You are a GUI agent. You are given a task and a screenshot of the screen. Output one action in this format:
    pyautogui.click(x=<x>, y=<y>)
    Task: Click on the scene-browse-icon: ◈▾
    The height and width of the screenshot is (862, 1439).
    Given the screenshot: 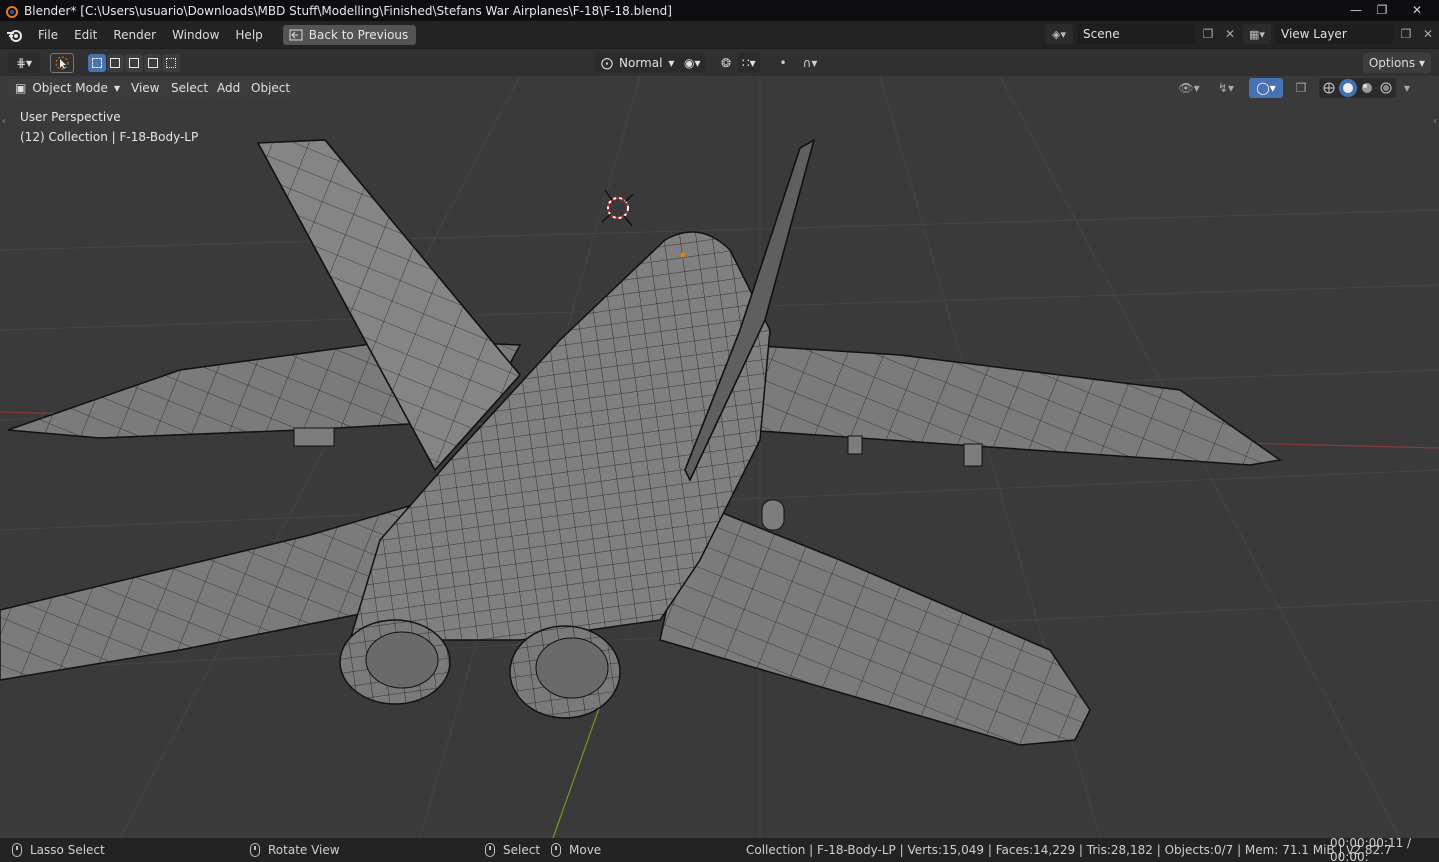 What is the action you would take?
    pyautogui.click(x=1059, y=34)
    